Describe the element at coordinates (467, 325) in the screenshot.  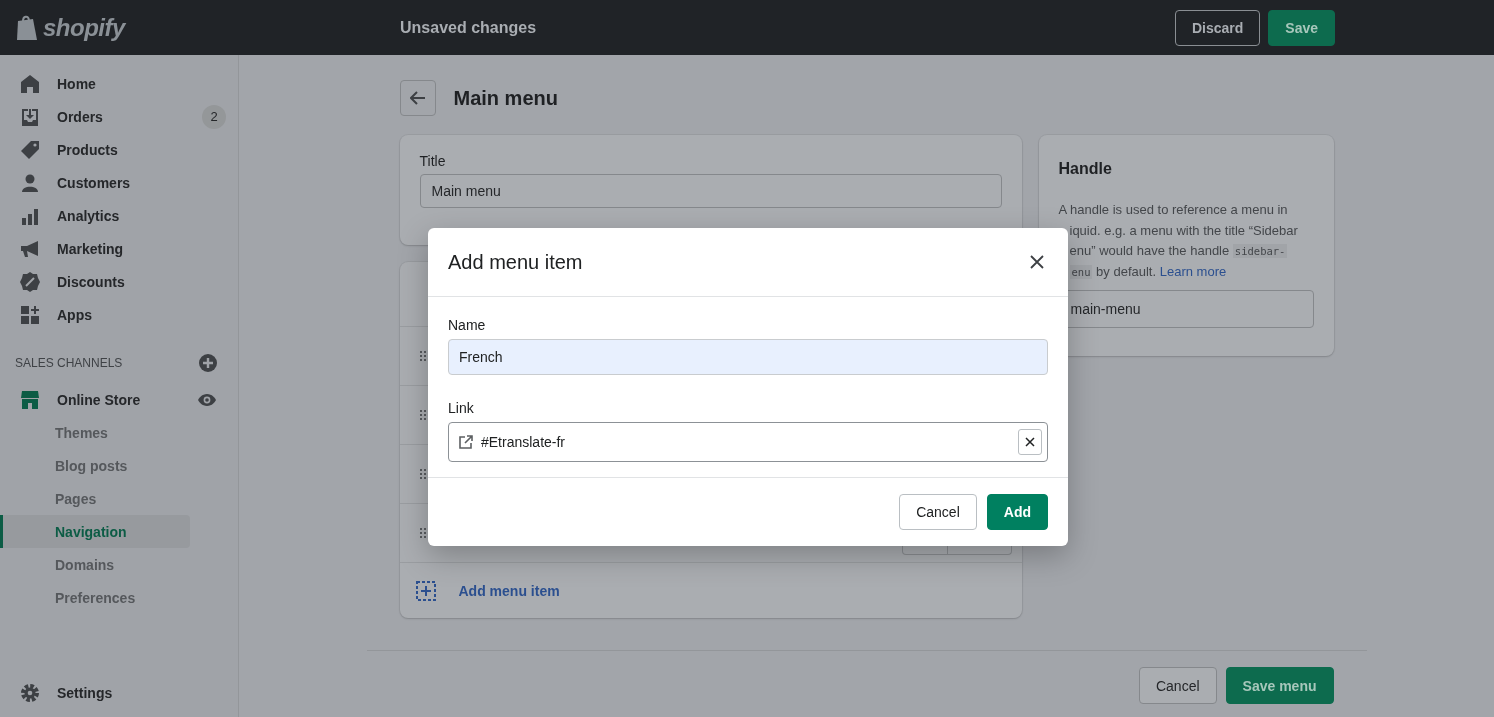
I see `field-label: Name` at that location.